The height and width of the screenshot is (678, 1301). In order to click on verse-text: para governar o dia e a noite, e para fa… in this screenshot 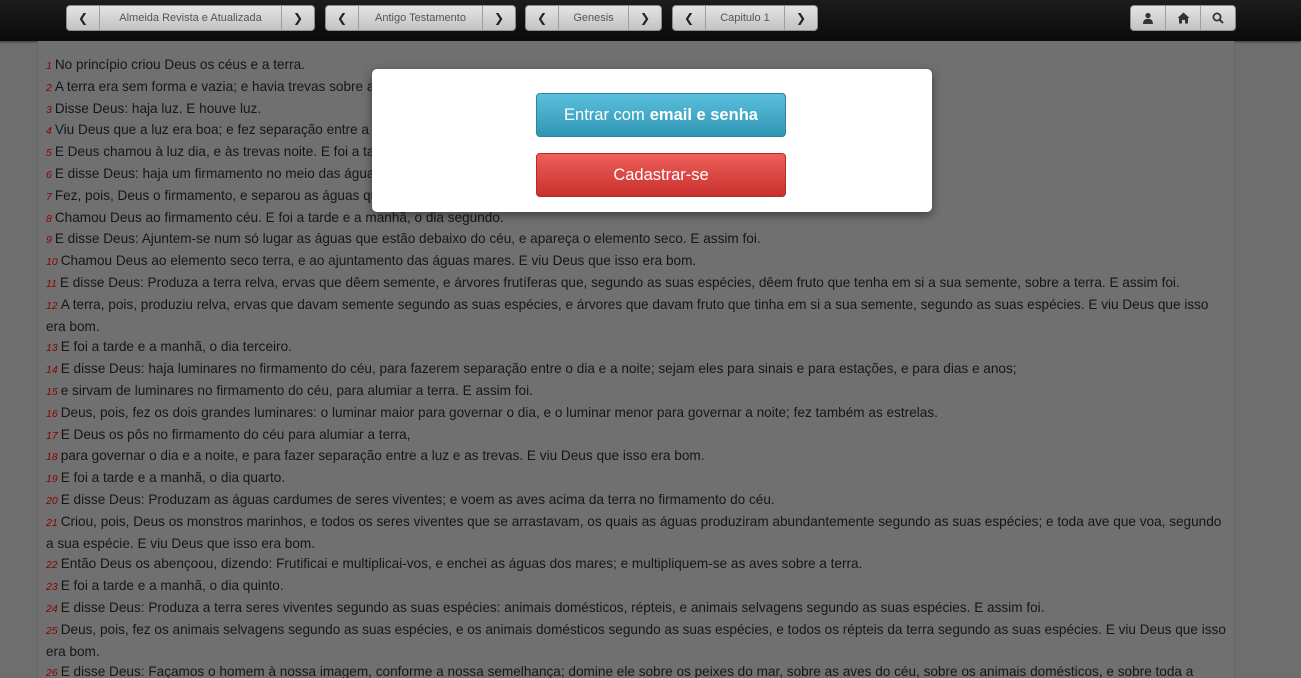, I will do `click(382, 456)`.